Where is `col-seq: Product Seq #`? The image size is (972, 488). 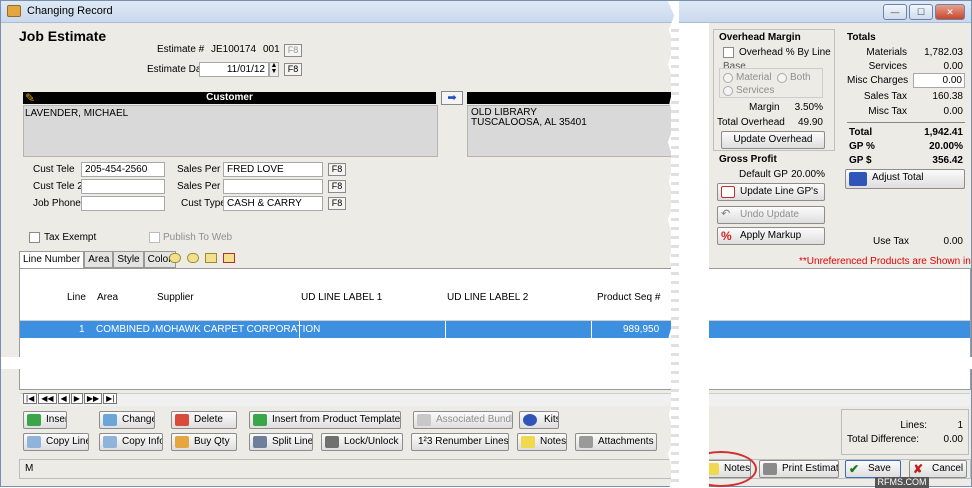
col-seq: Product Seq # is located at coordinates (628, 297).